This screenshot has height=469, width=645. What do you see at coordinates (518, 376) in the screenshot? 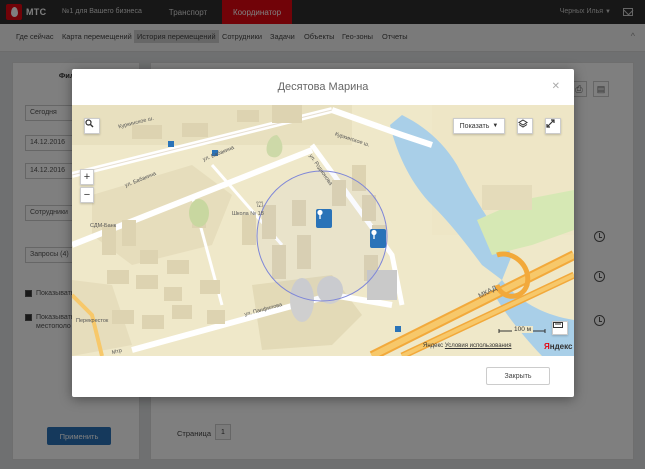
I see `close-button: Закрыть` at bounding box center [518, 376].